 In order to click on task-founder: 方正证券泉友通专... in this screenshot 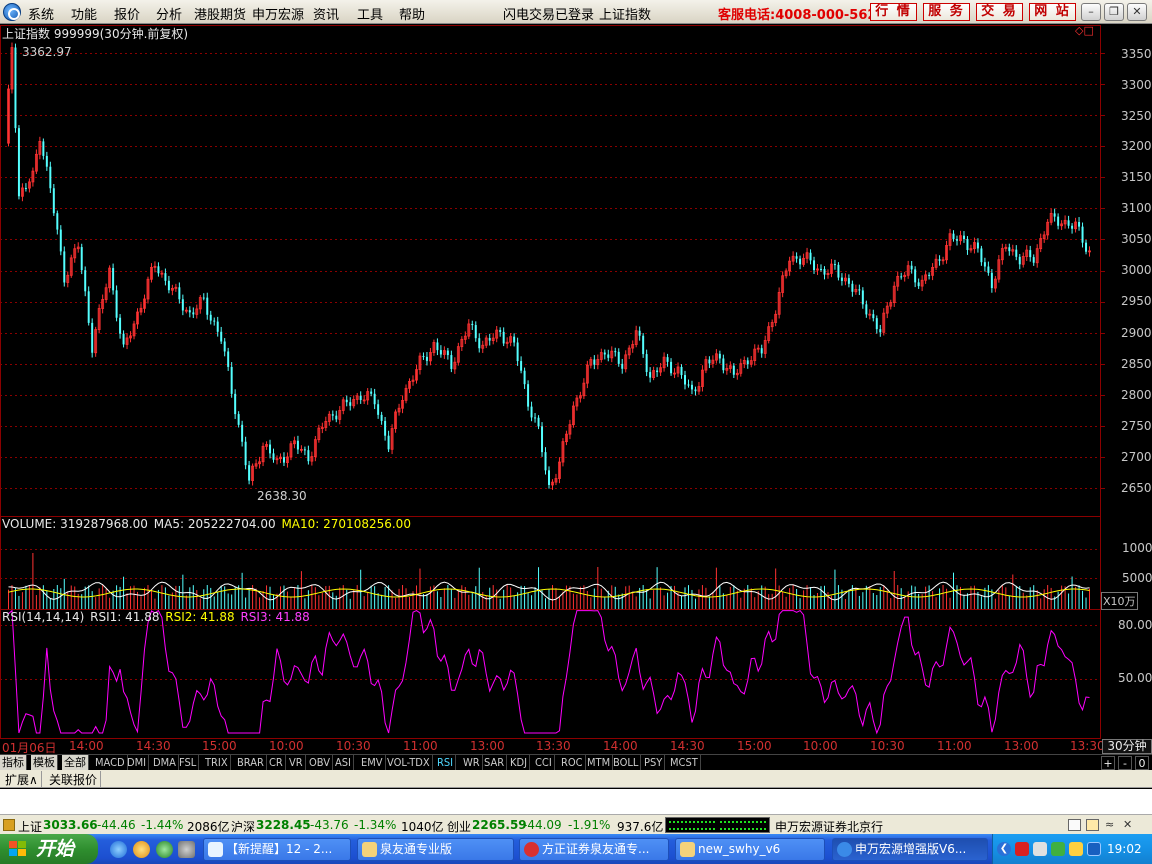, I will do `click(594, 849)`.